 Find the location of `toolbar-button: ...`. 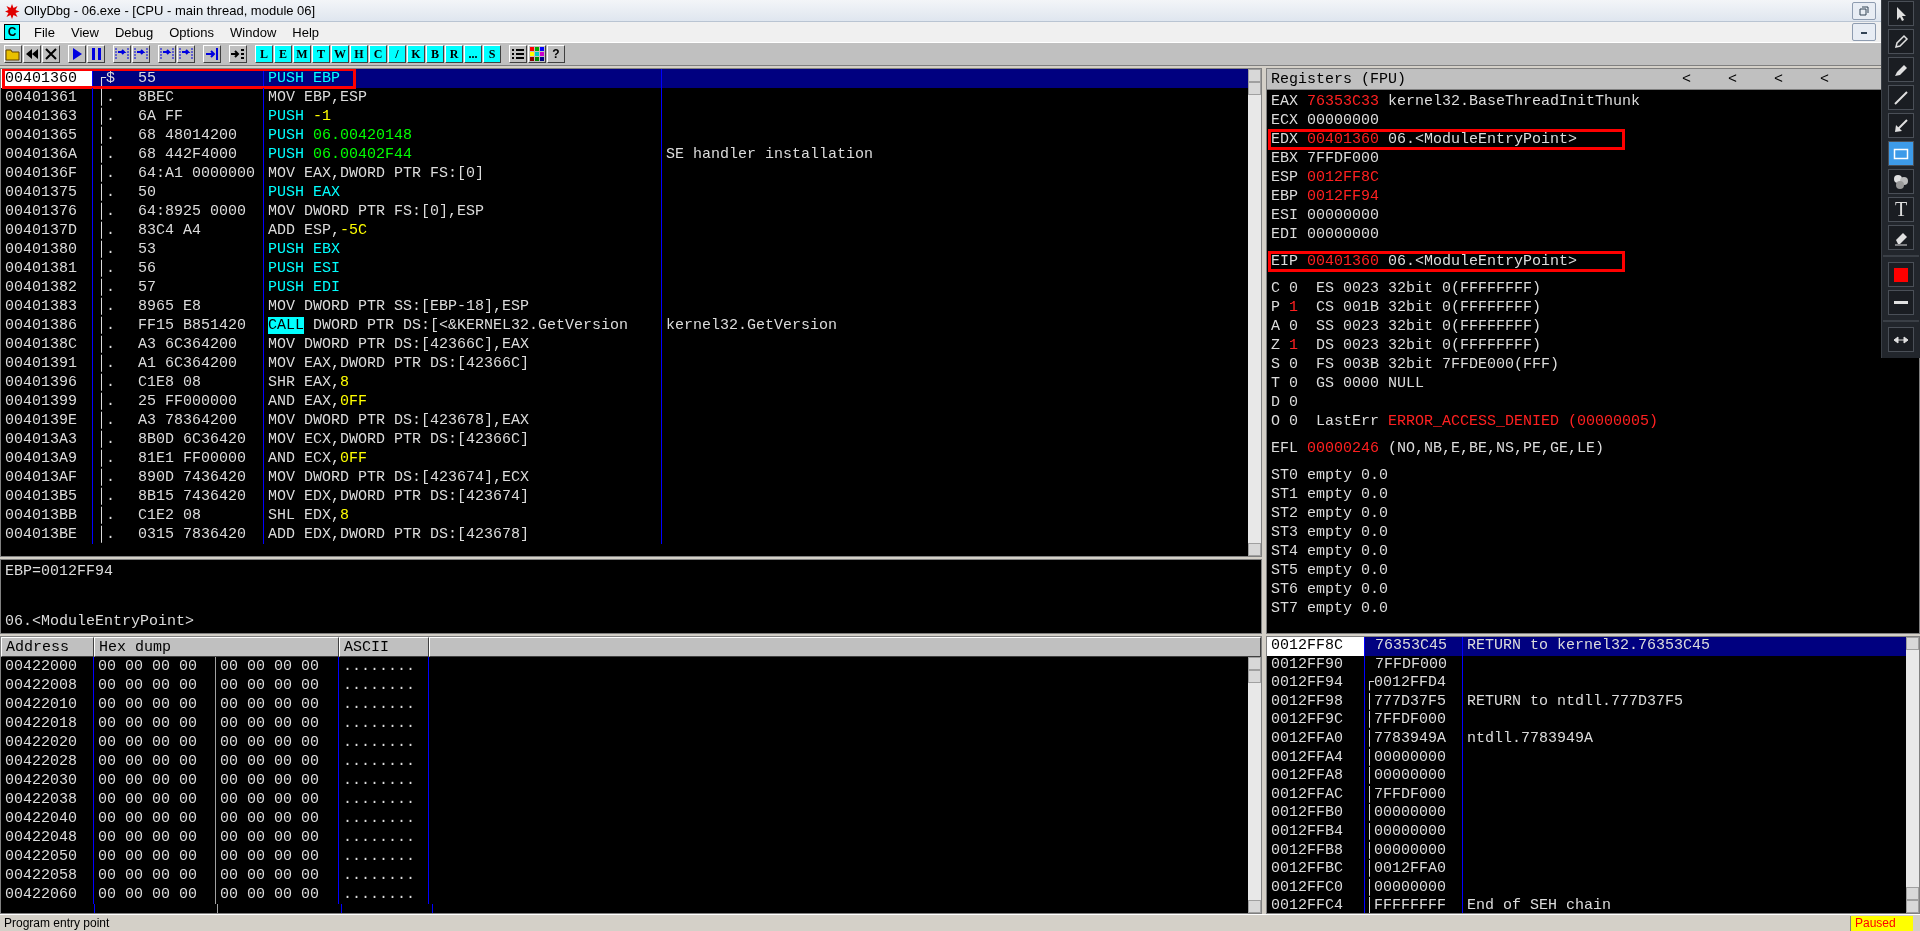

toolbar-button: ... is located at coordinates (473, 54).